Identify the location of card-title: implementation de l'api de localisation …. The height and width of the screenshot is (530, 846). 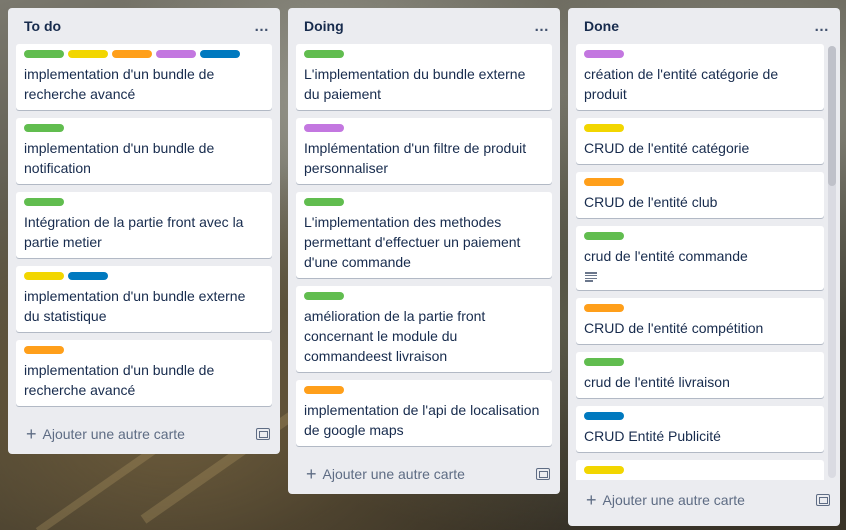
(422, 420).